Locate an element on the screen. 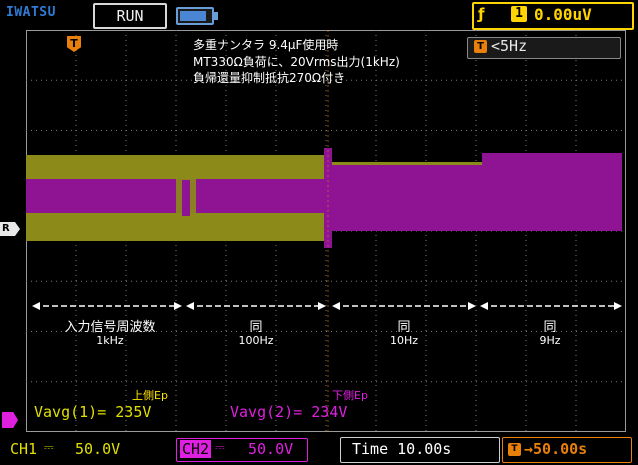 Image resolution: width=638 pixels, height=465 pixels. segment-3-title: 同 is located at coordinates (404, 327).